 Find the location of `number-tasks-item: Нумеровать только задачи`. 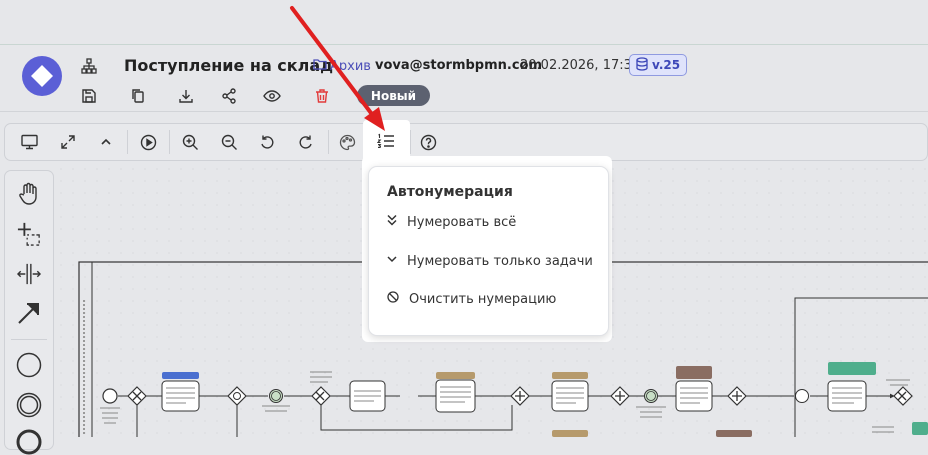

number-tasks-item: Нумеровать только задачи is located at coordinates (490, 261).